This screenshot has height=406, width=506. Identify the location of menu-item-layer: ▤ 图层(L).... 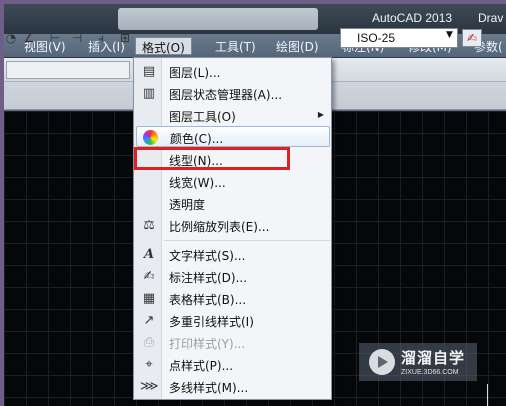
(233, 71).